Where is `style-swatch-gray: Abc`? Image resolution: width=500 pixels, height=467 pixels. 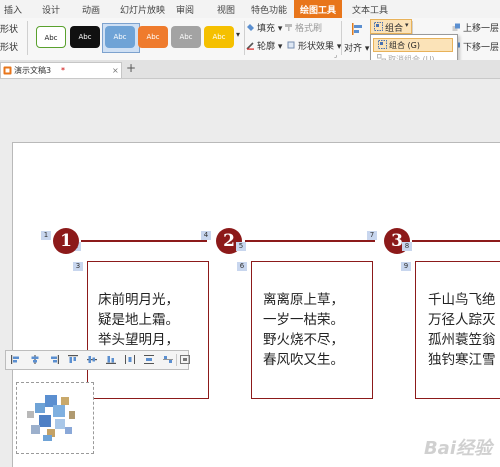
style-swatch-gray: Abc is located at coordinates (186, 37).